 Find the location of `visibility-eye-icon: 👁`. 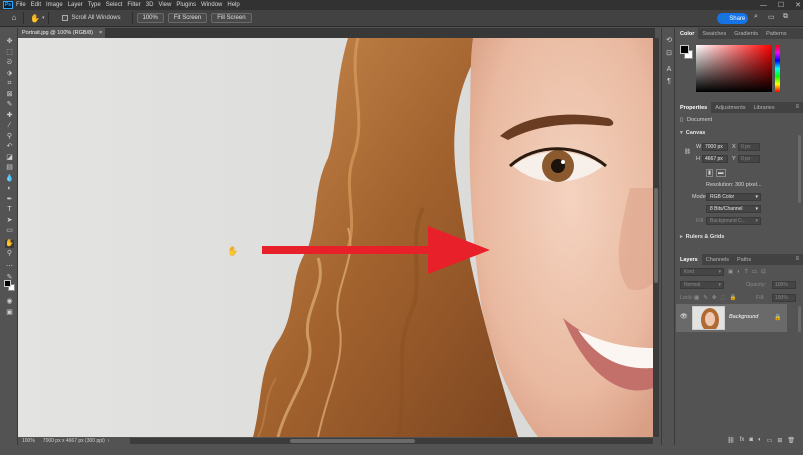

visibility-eye-icon: 👁 is located at coordinates (684, 317).